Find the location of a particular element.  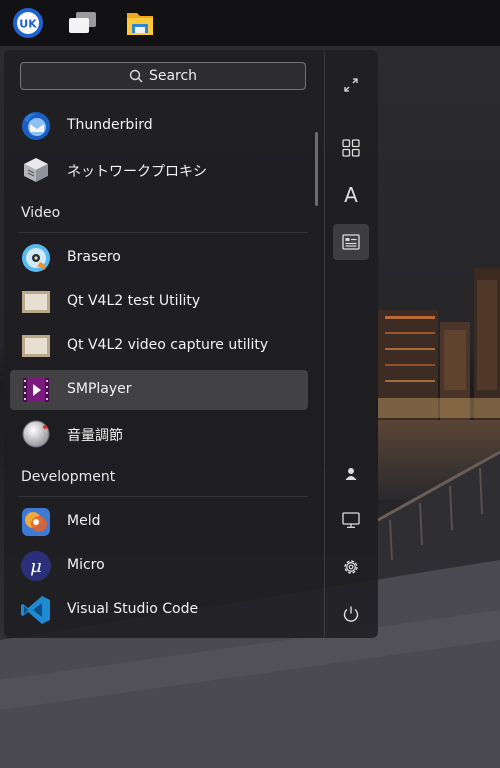

letter-a-icon: A is located at coordinates (351, 195).